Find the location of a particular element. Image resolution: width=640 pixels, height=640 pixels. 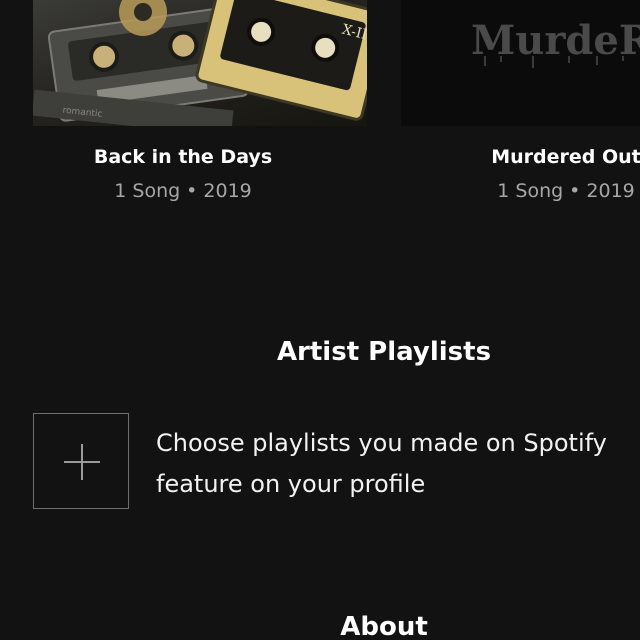

artist-playlists-heading: Artist Playlists is located at coordinates (384, 352).